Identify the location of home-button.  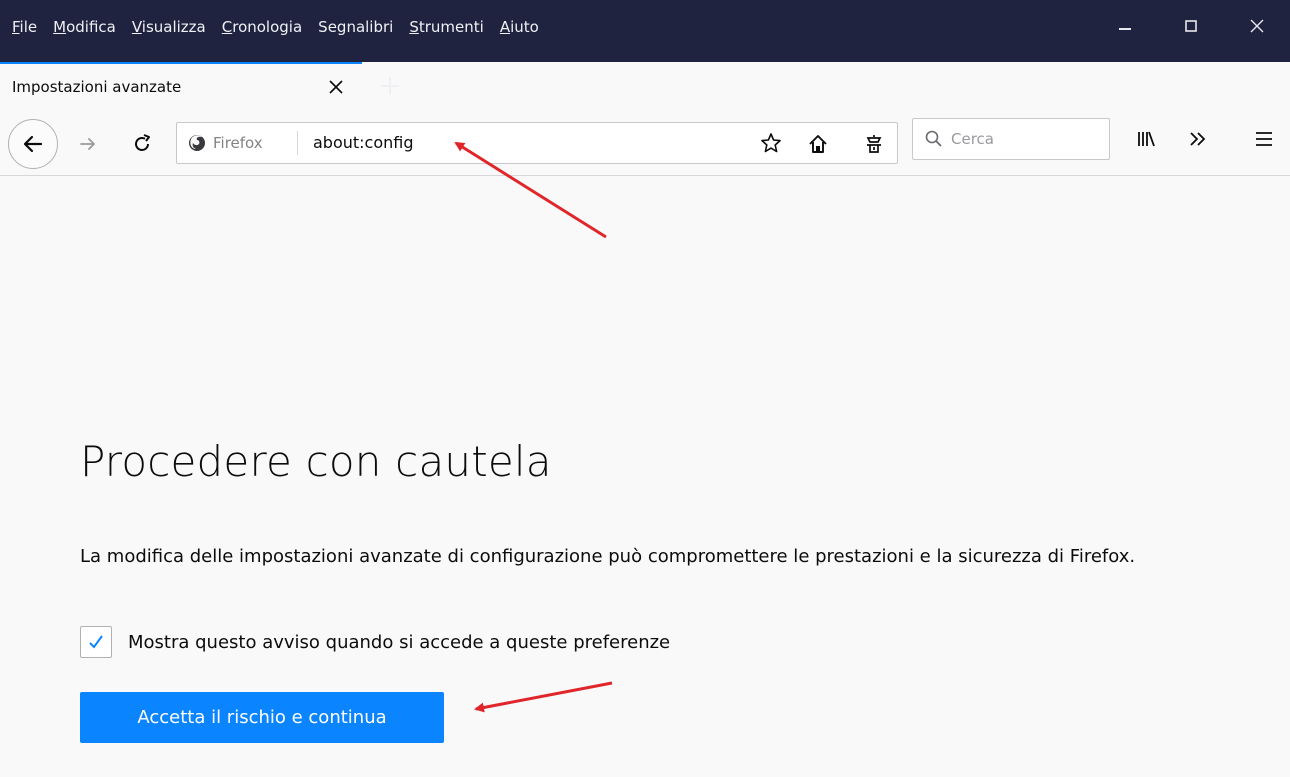
(818, 144).